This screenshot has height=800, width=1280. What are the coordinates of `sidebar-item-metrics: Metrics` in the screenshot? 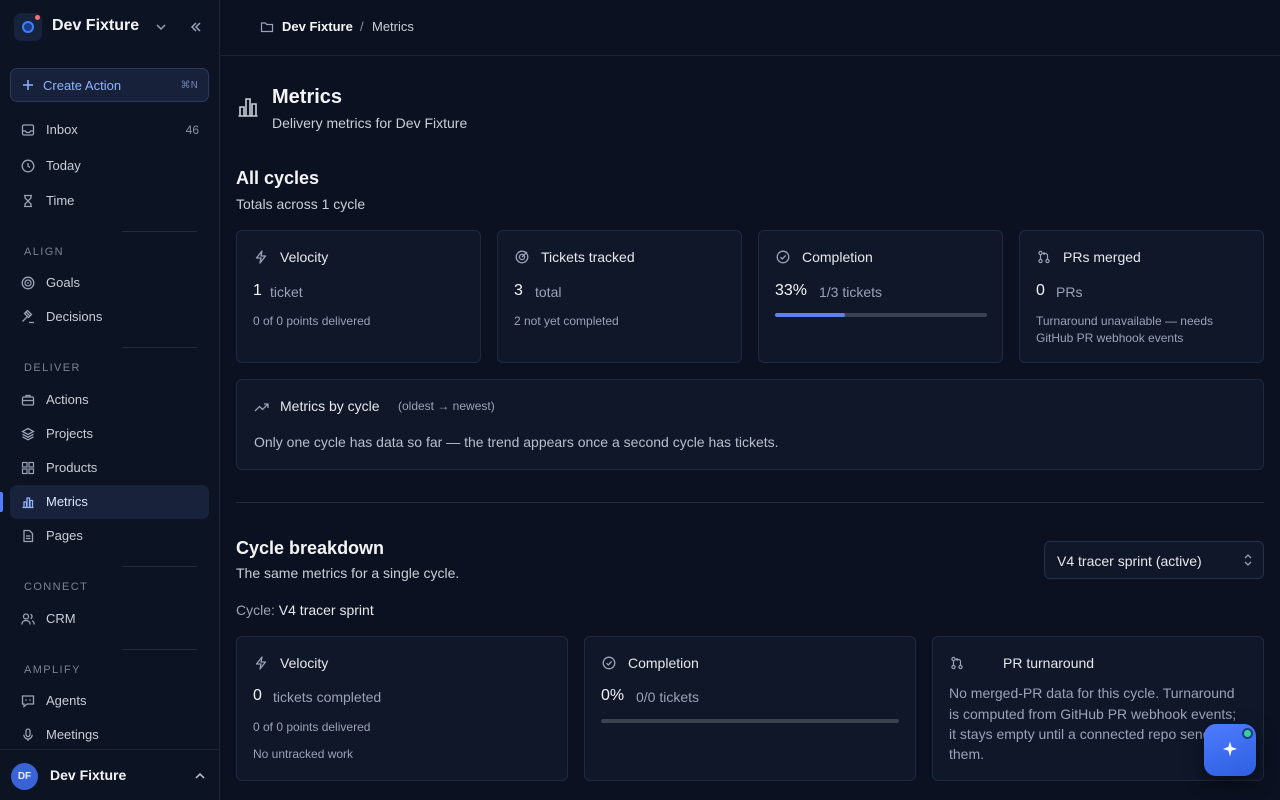 It's located at (109, 502).